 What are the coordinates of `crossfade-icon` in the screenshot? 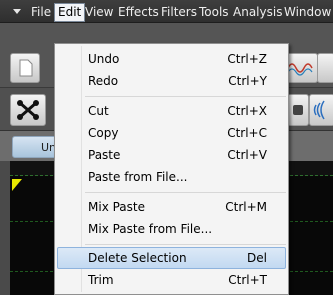 It's located at (28, 110).